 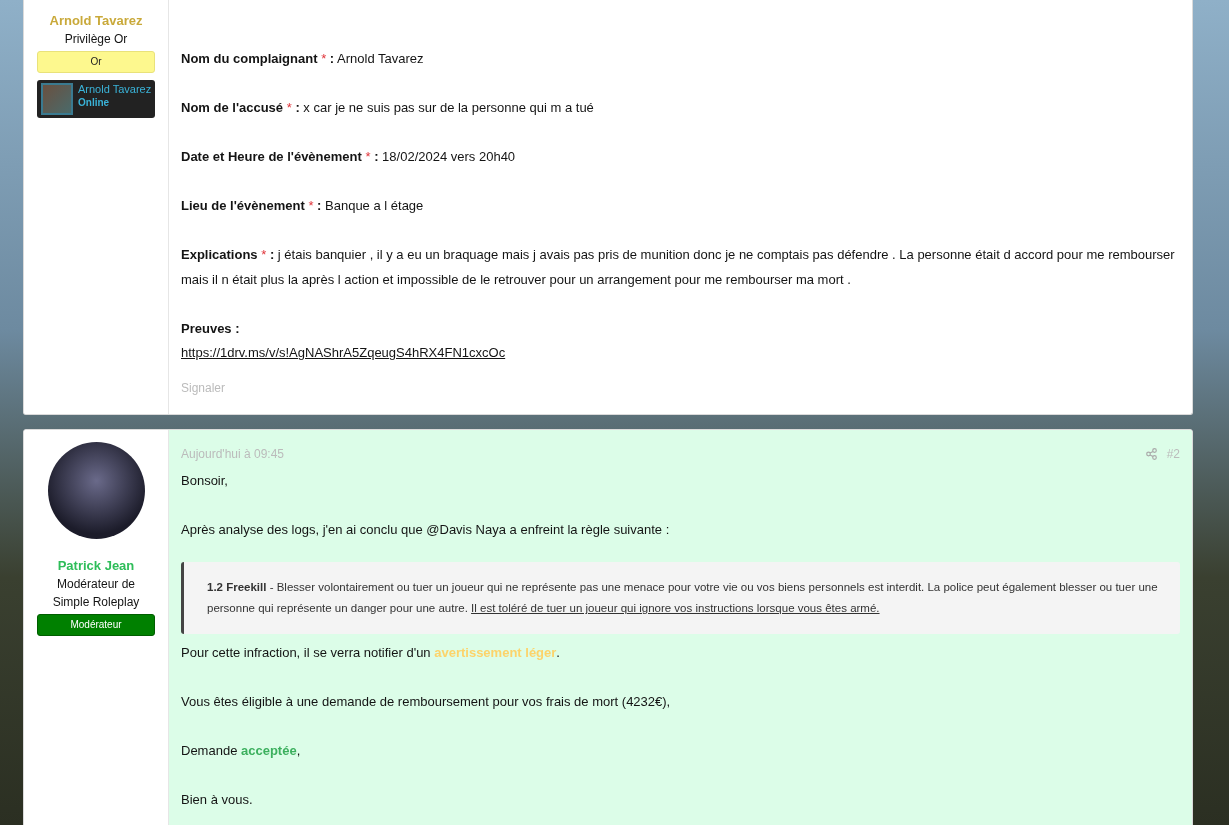 What do you see at coordinates (211, 328) in the screenshot?
I see `proof-label: Preuves :` at bounding box center [211, 328].